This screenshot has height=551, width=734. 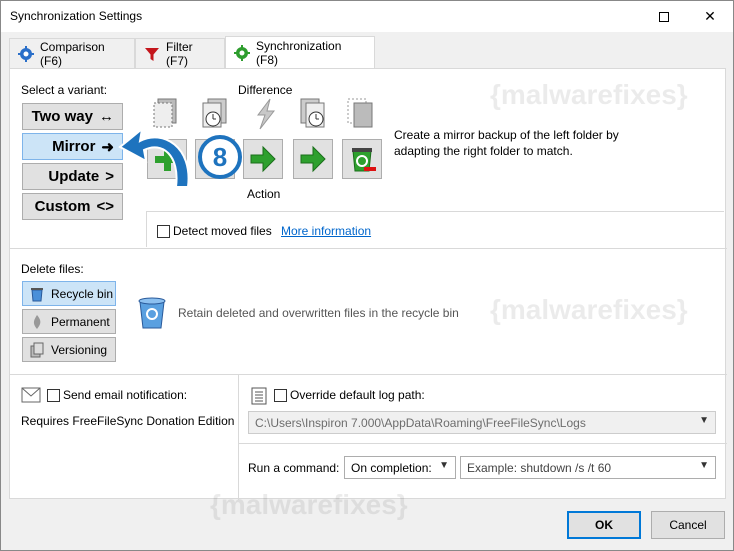 I want to click on donation-edition-note: Requires FreeFileSync Donation Edition, so click(x=128, y=421).